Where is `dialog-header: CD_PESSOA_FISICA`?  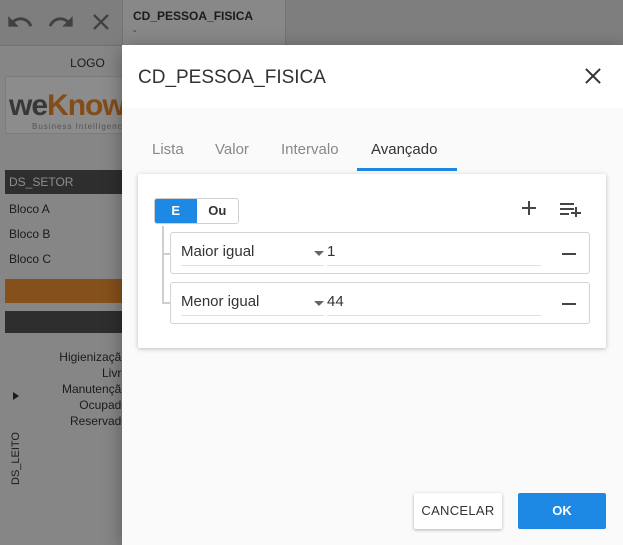
dialog-header: CD_PESSOA_FISICA is located at coordinates (372, 76).